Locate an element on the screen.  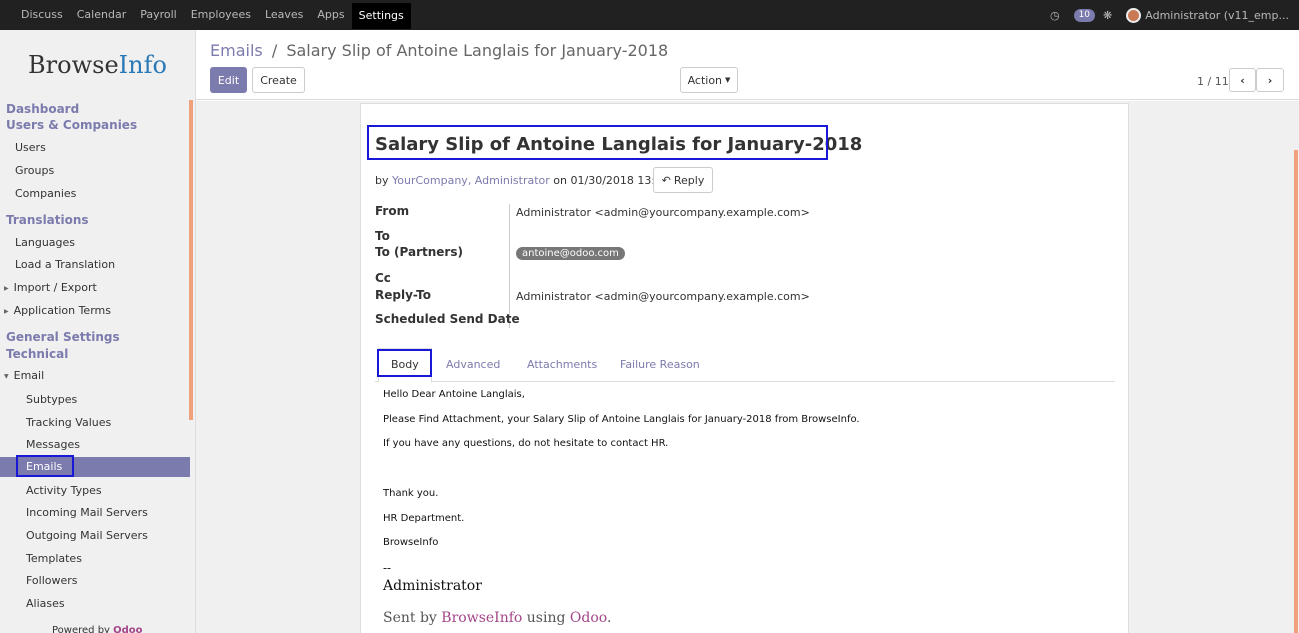
sidebar-item-load-a-translation: Load a Translation is located at coordinates (105, 264).